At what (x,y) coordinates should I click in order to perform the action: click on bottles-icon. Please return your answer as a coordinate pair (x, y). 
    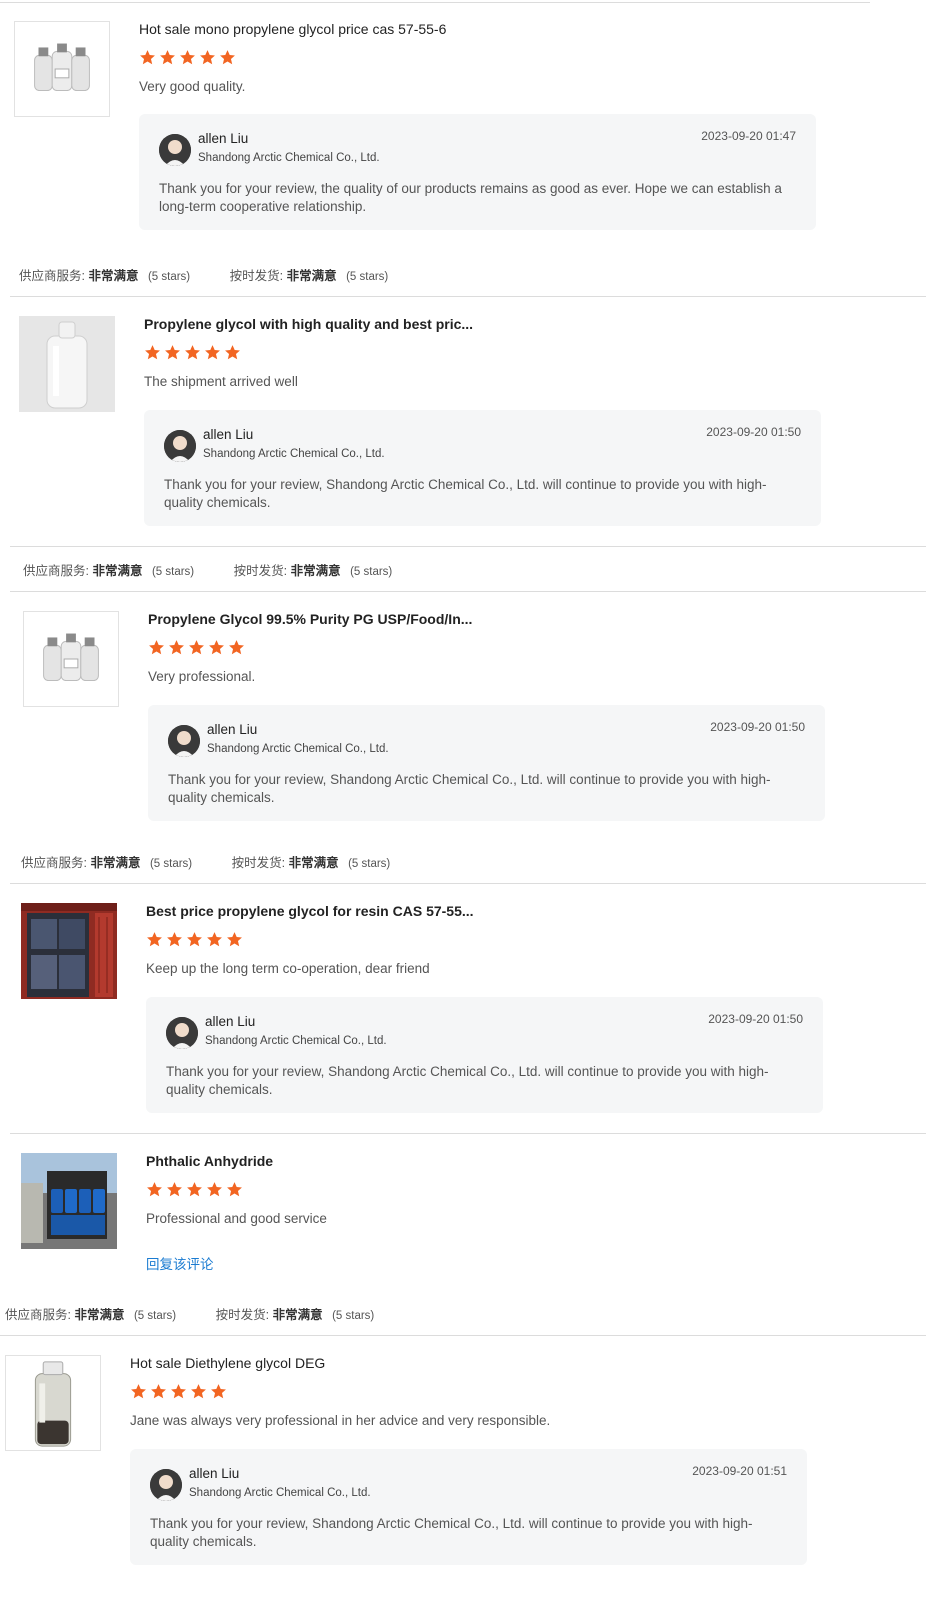
    Looking at the image, I should click on (71, 659).